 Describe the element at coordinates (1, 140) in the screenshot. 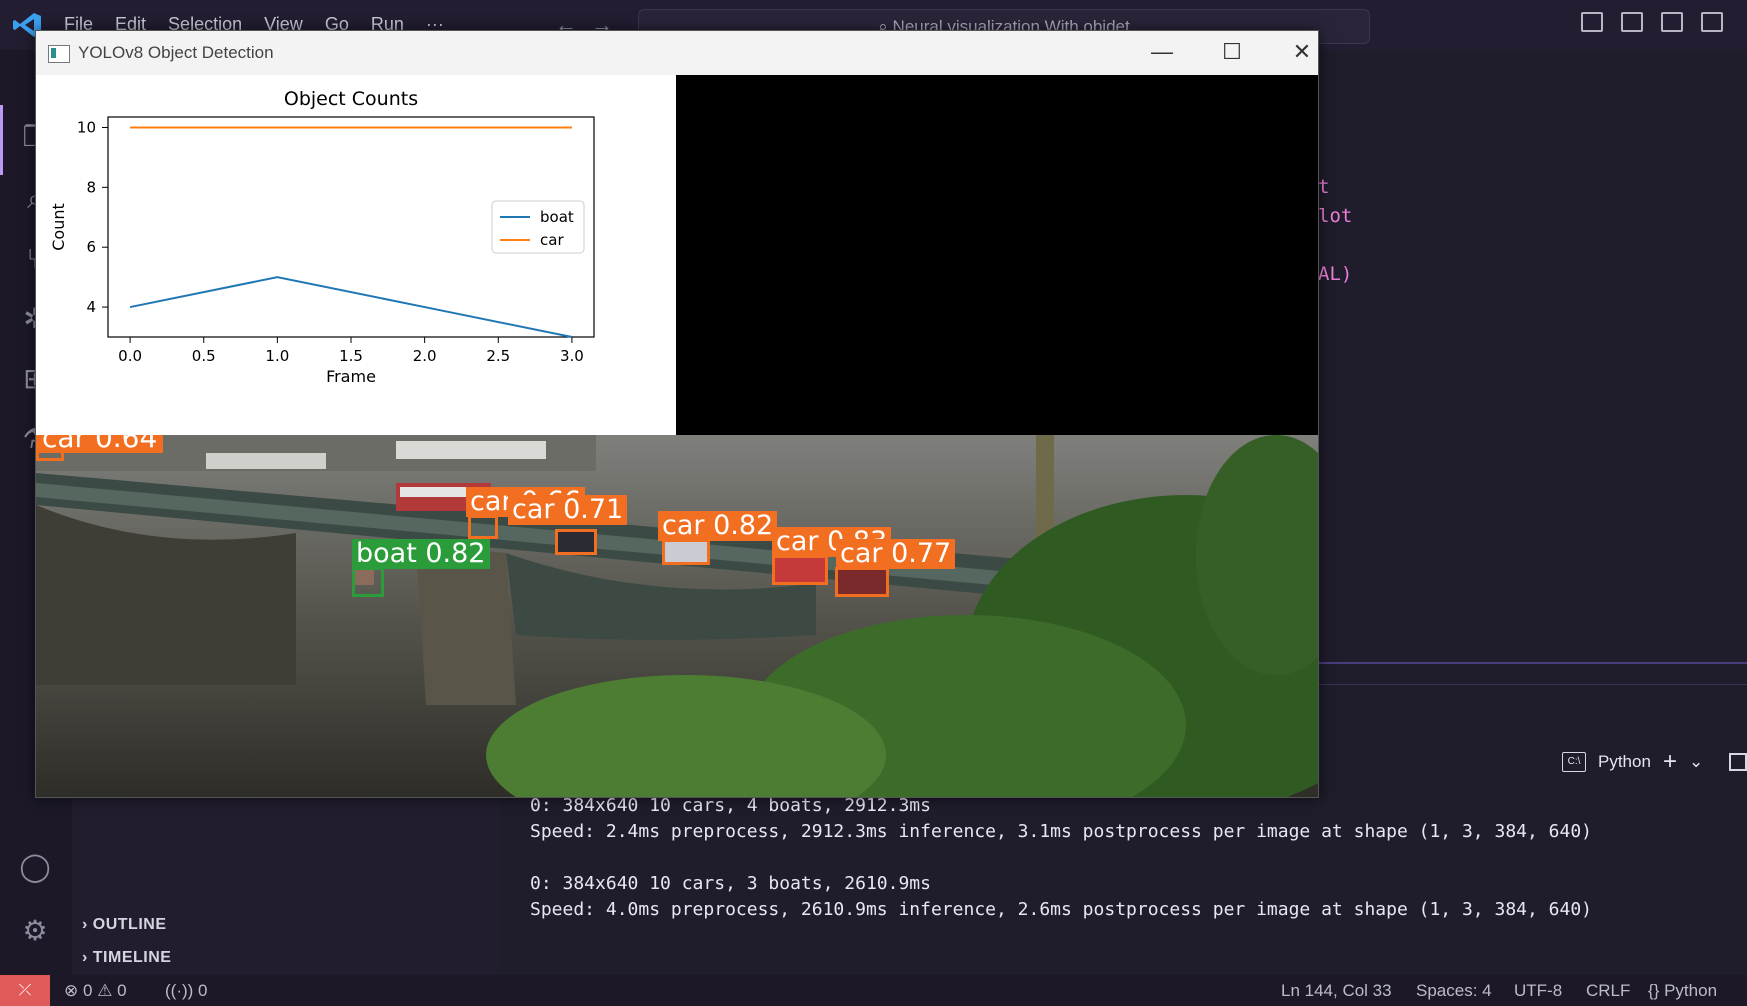

I see `active-indicator` at that location.